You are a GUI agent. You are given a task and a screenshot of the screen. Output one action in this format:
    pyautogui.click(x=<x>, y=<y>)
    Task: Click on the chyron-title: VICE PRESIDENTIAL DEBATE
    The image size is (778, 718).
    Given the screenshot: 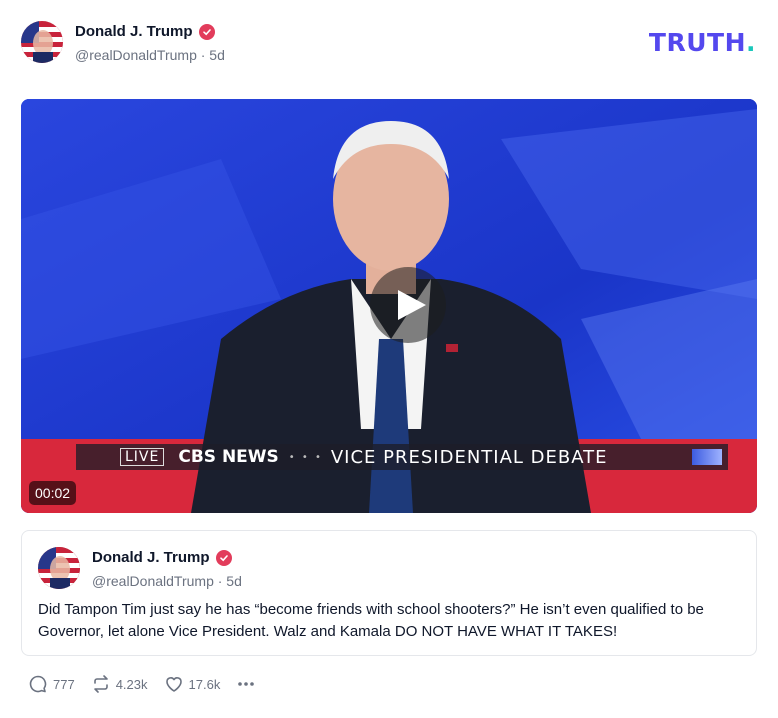 What is the action you would take?
    pyautogui.click(x=469, y=457)
    